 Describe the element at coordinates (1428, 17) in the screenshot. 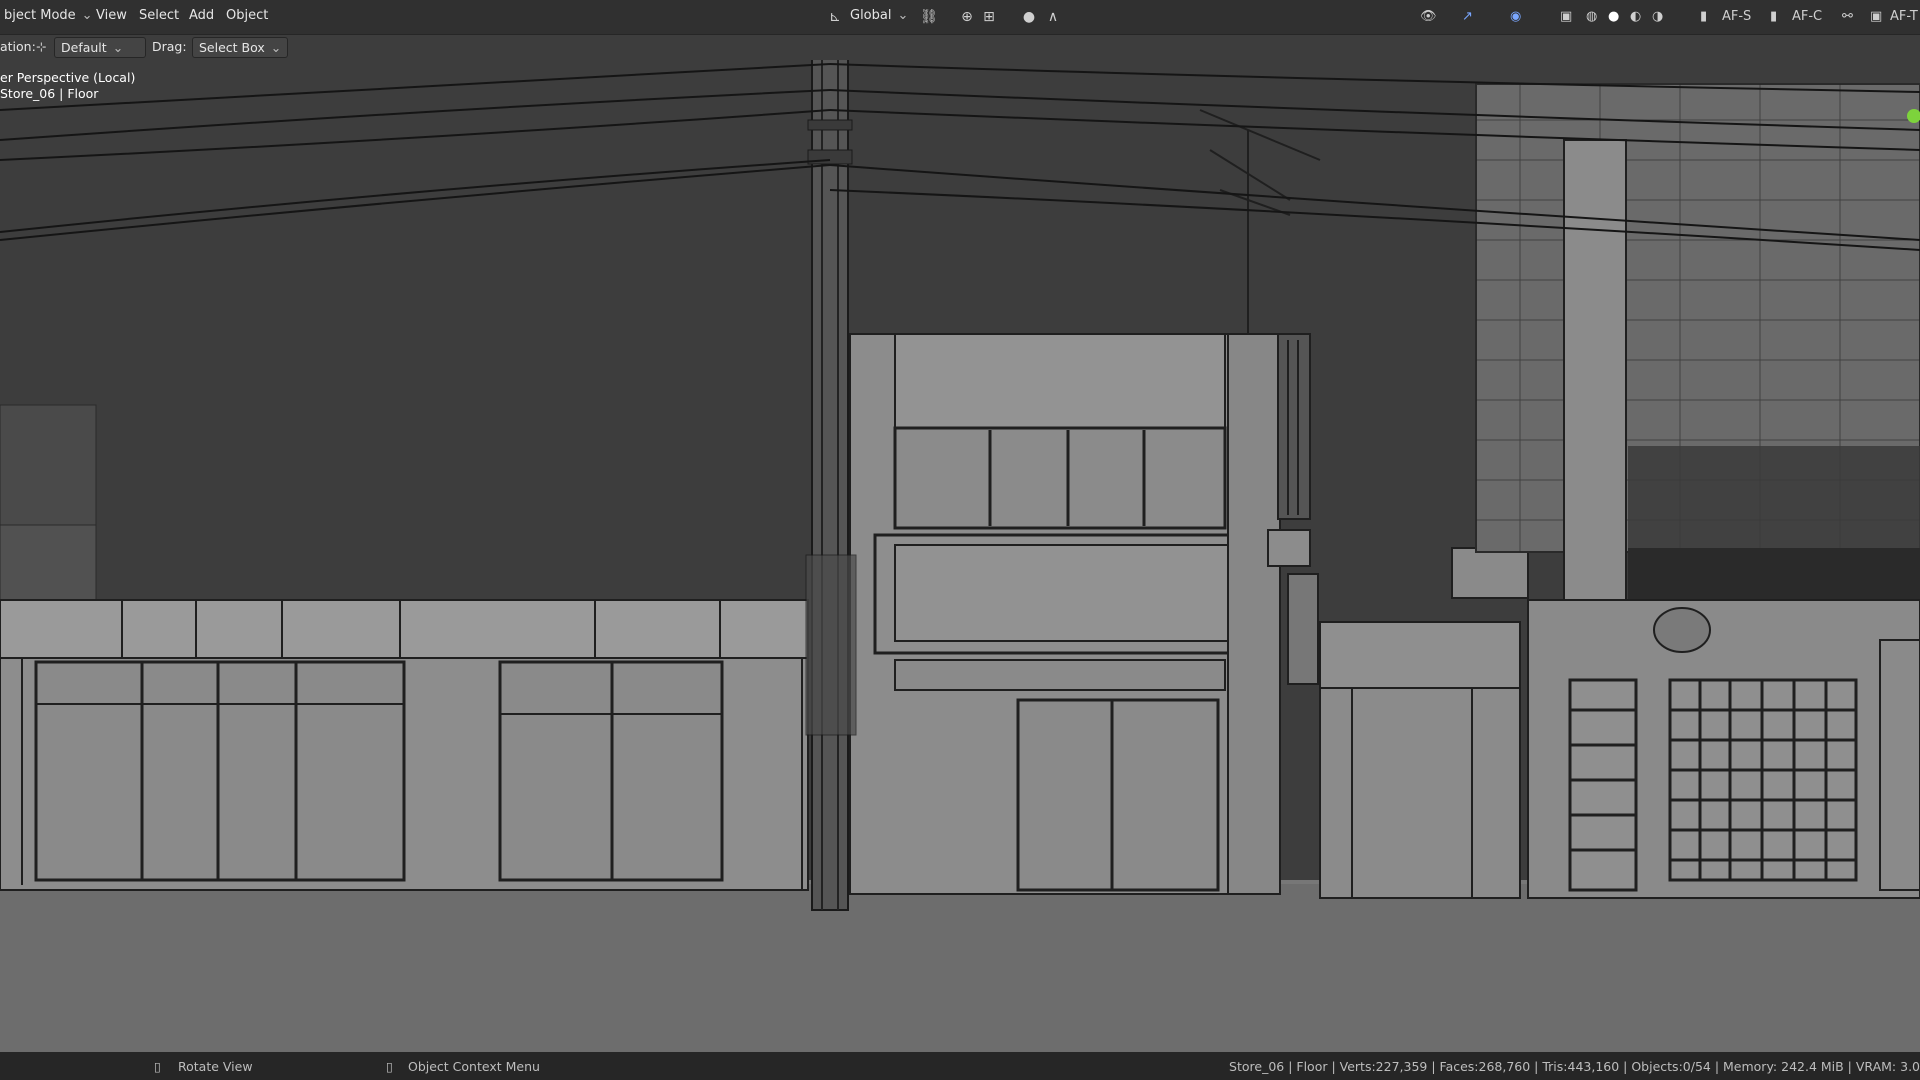

I see `visibility-icon: 👁` at that location.